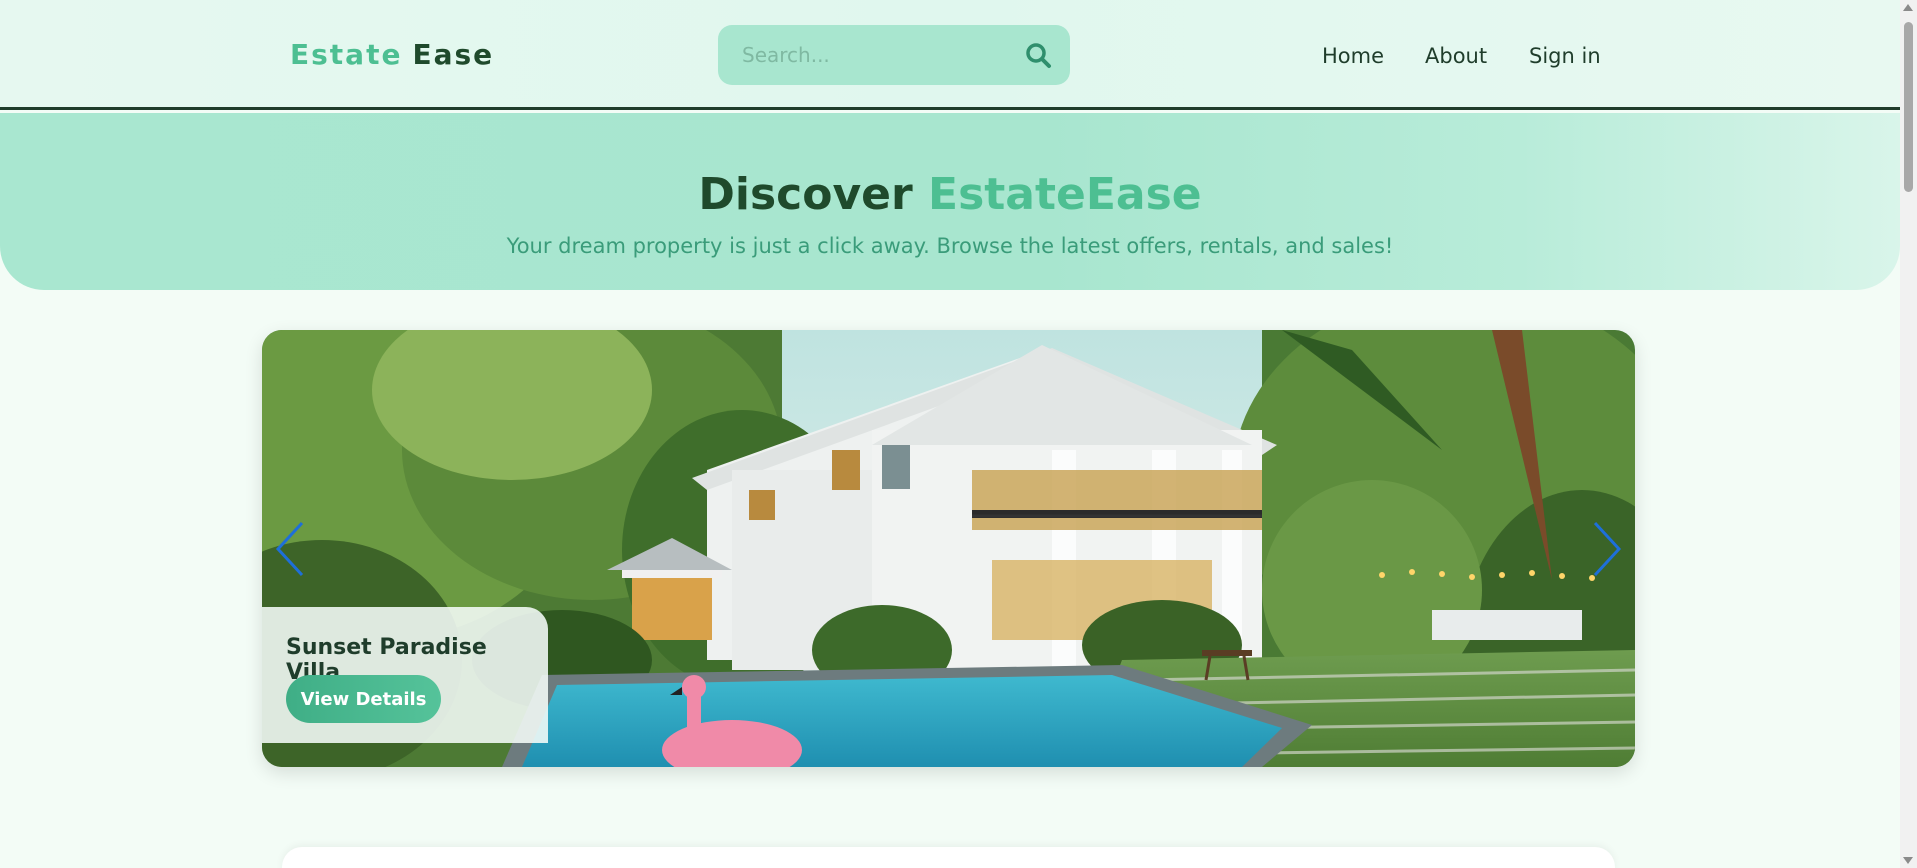 This screenshot has height=868, width=1917. What do you see at coordinates (948, 857) in the screenshot?
I see `content-card` at bounding box center [948, 857].